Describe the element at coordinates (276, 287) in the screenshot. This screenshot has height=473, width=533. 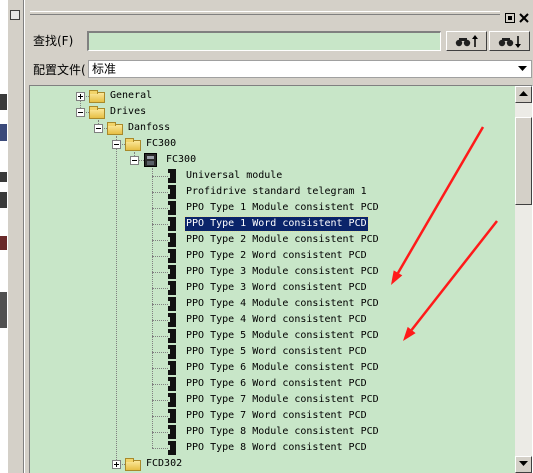
I see `tree-item-label: PPO Type 3 Word consistent PCD` at that location.